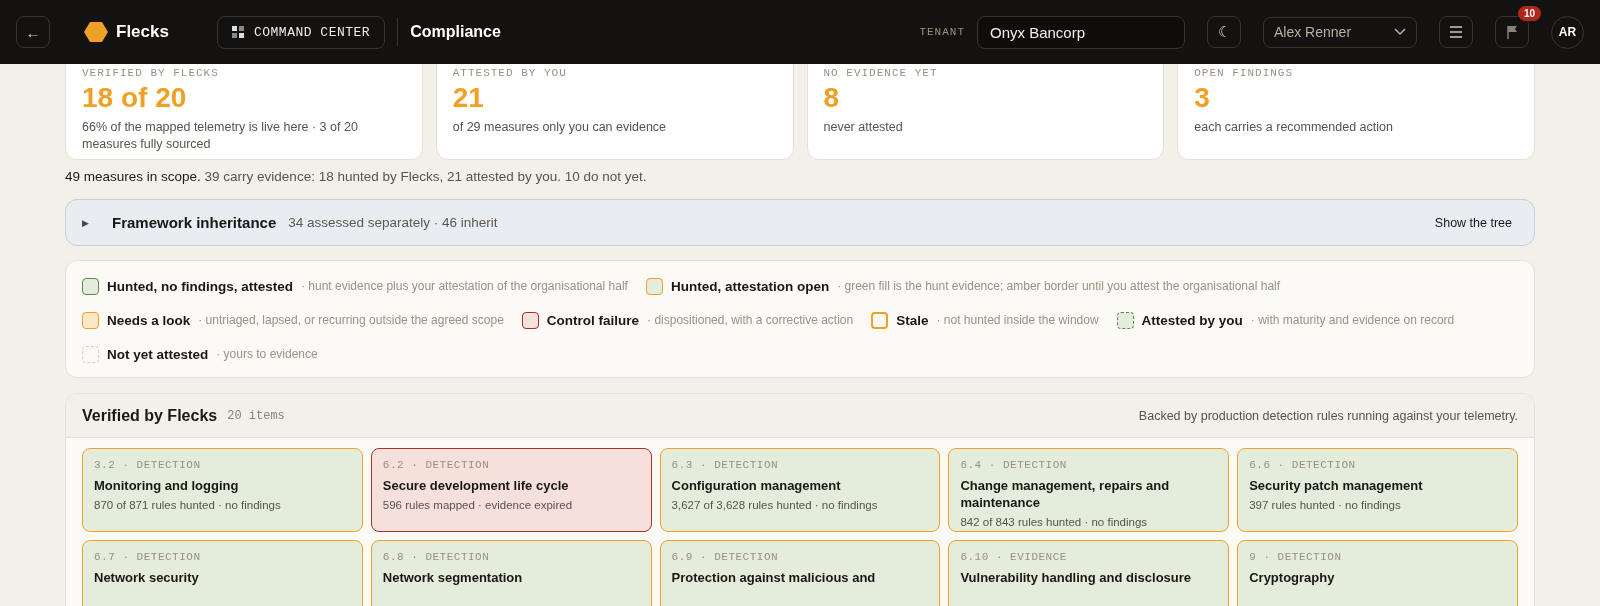 This screenshot has height=606, width=1600. Describe the element at coordinates (455, 32) in the screenshot. I see `page-title: Compliance` at that location.